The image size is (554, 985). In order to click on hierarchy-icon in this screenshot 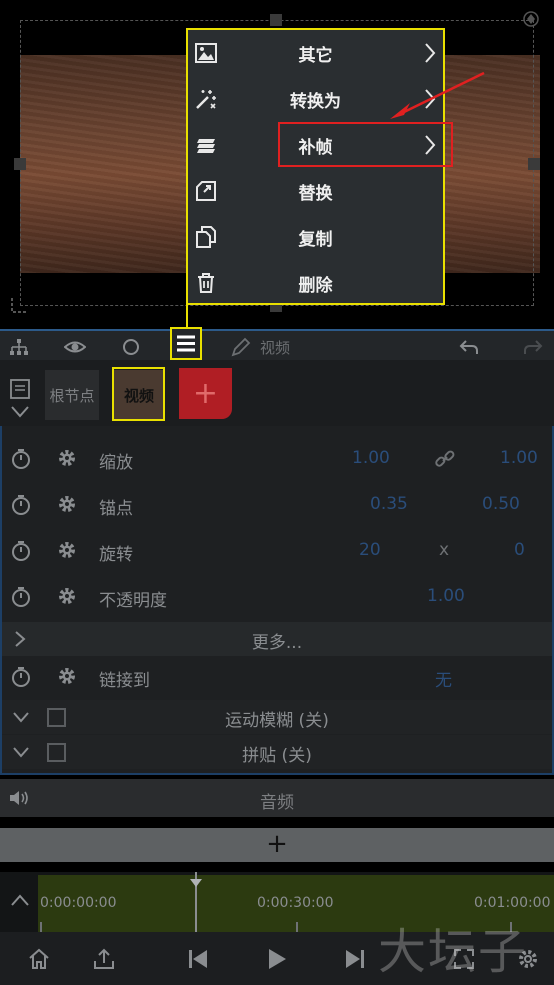, I will do `click(19, 347)`.